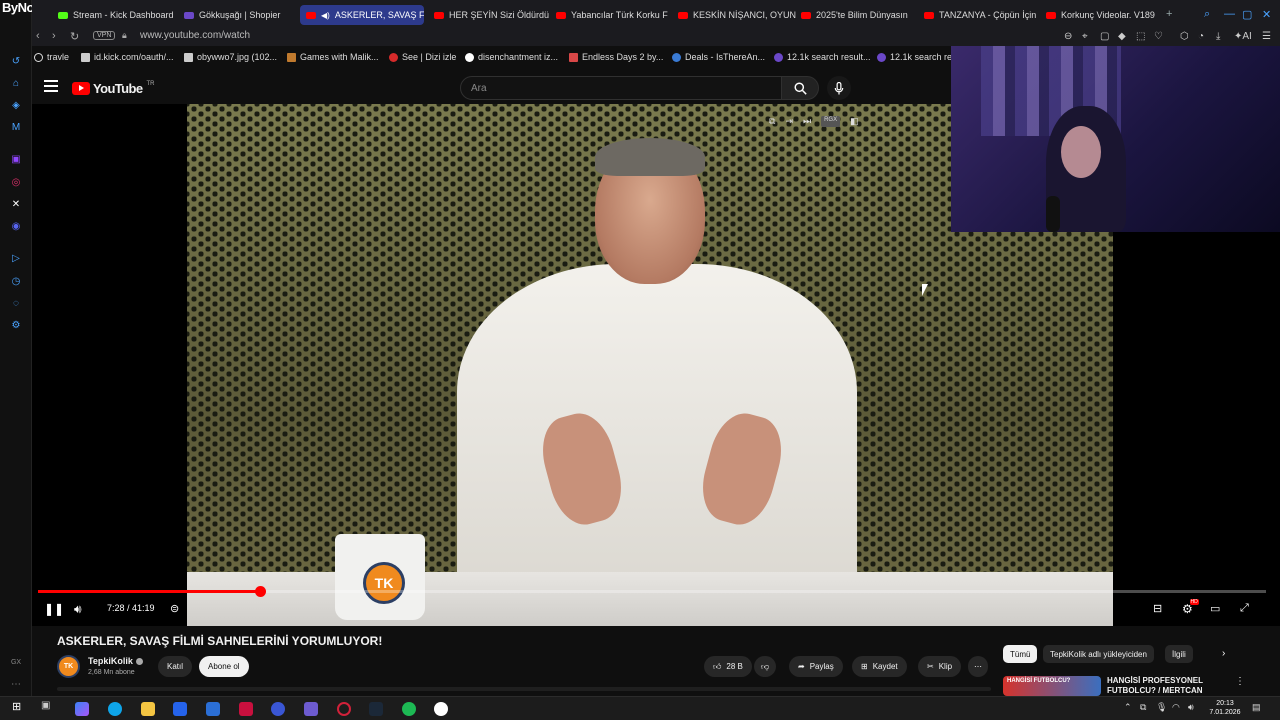 This screenshot has height=720, width=1280. What do you see at coordinates (879, 666) in the screenshot?
I see `save-button: ⊞ Kaydet` at bounding box center [879, 666].